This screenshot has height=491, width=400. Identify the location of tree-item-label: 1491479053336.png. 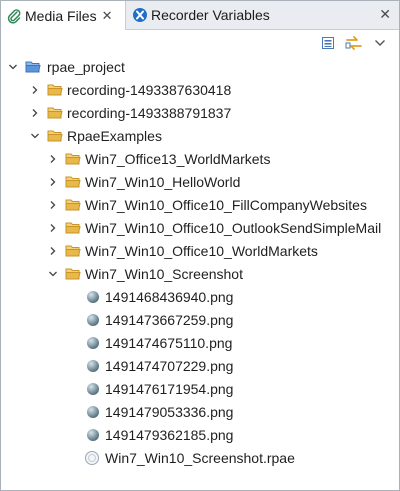
(169, 411).